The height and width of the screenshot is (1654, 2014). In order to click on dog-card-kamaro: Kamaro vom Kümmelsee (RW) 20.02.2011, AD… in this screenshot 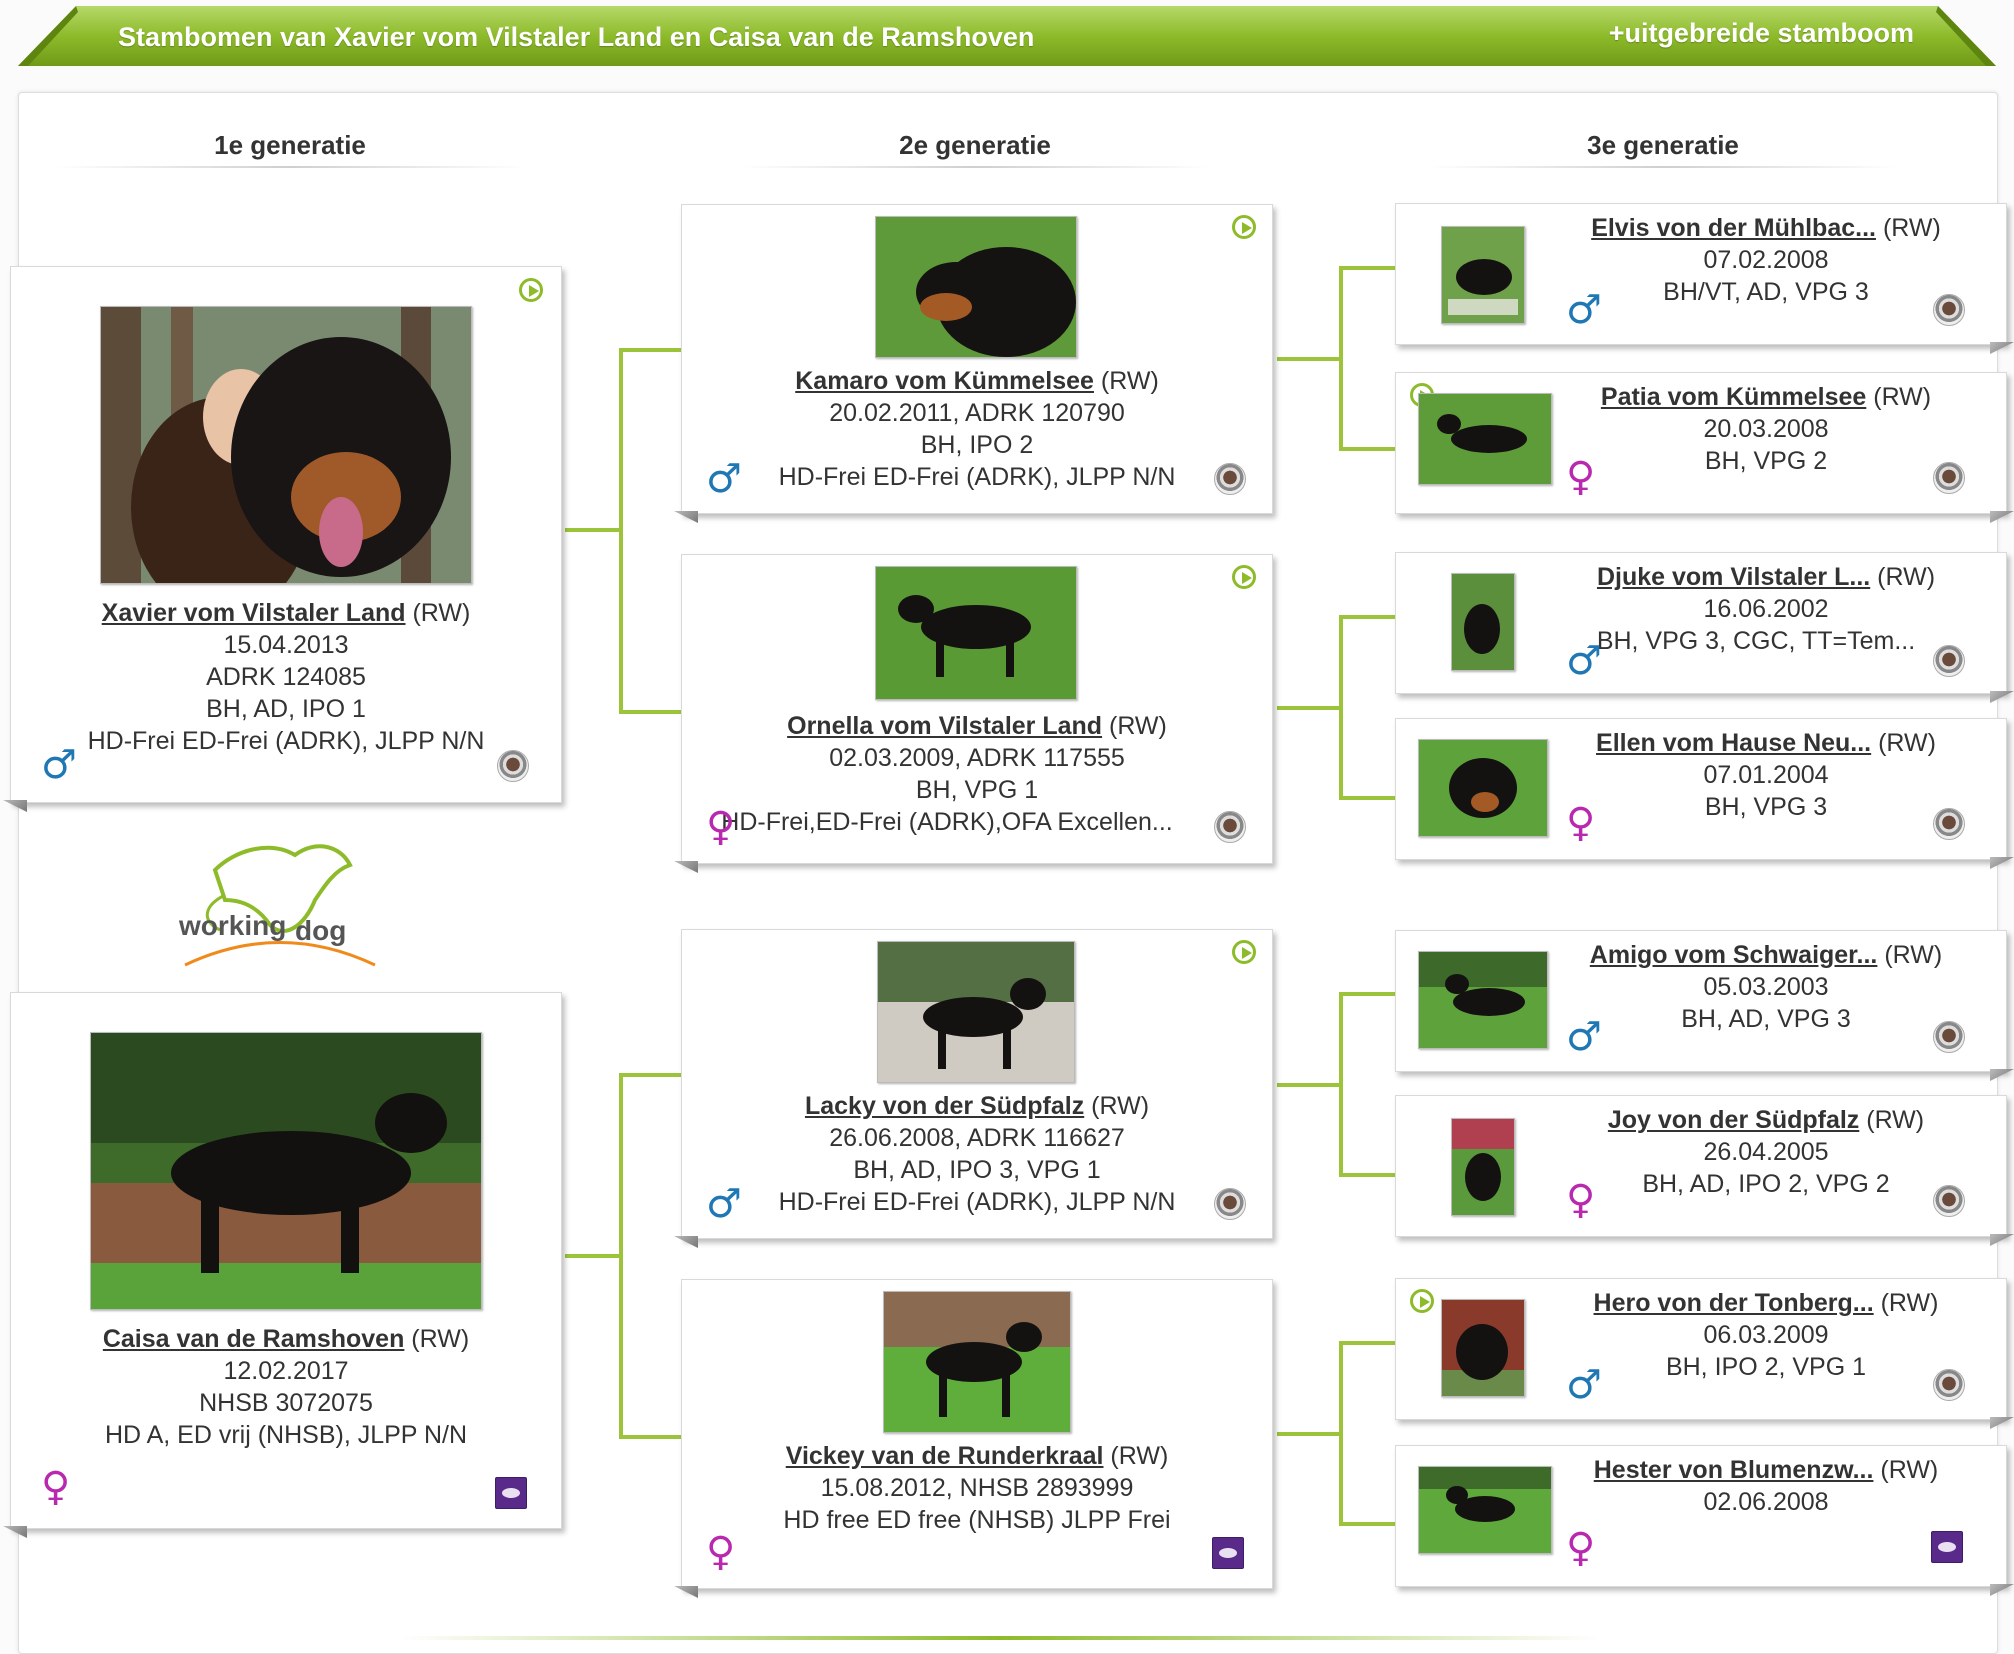, I will do `click(973, 363)`.